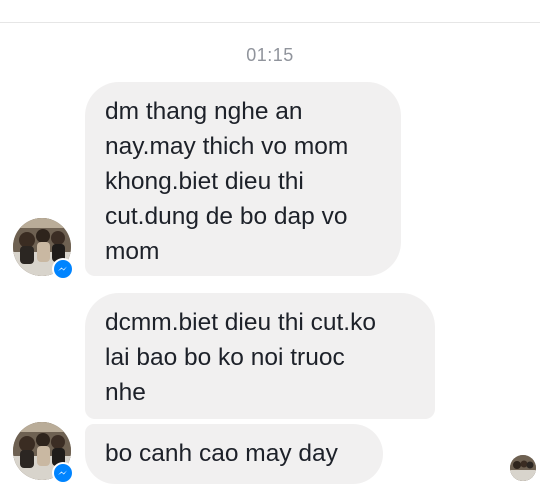 This screenshot has width=540, height=497. I want to click on message-bubble: bo canh cao may day, so click(234, 454).